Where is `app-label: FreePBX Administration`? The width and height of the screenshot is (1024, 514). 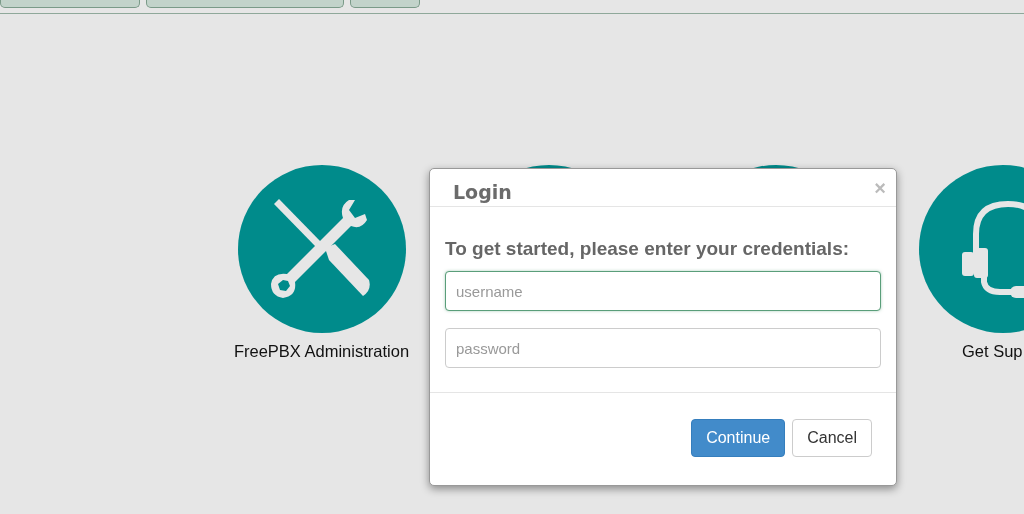
app-label: FreePBX Administration is located at coordinates (321, 351).